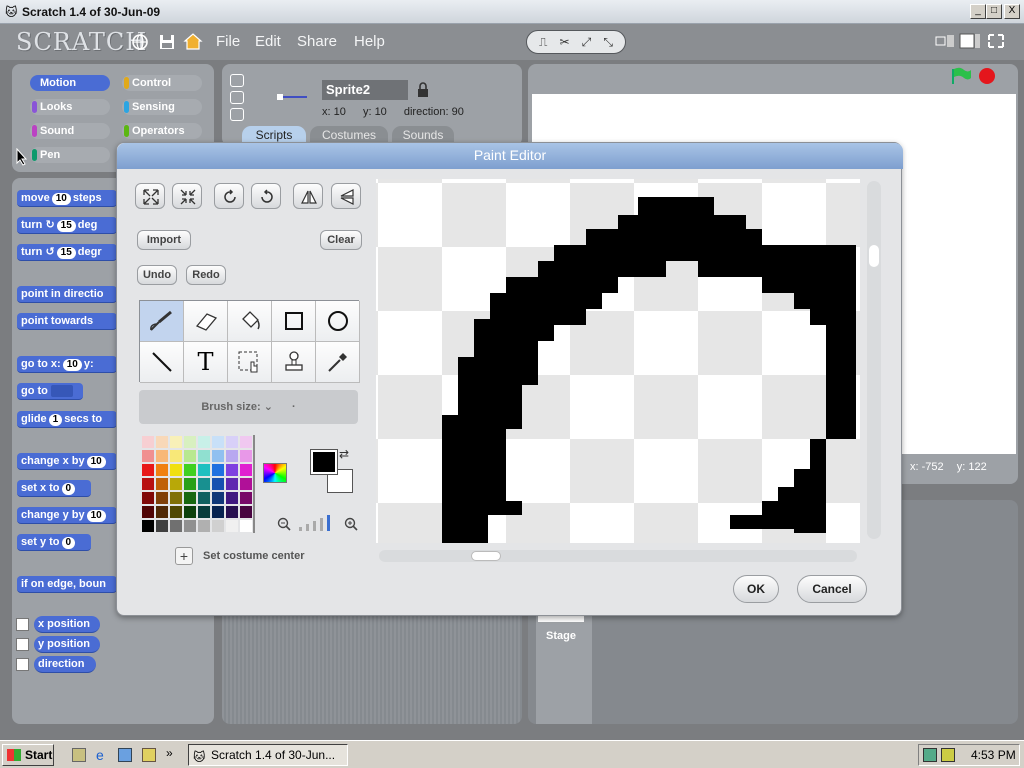  Describe the element at coordinates (338, 362) in the screenshot. I see `eyedropper-tool` at that location.